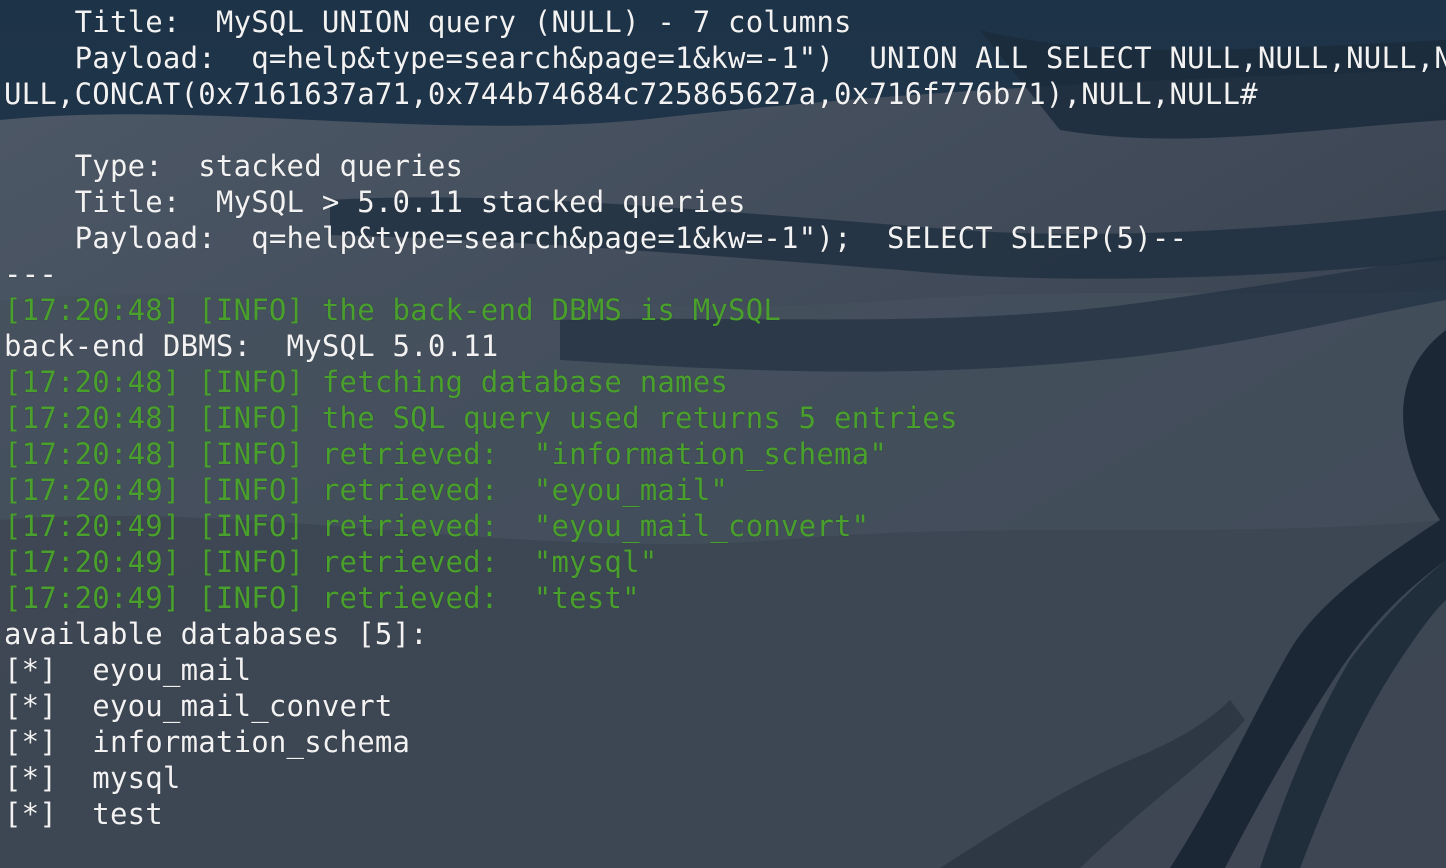 The height and width of the screenshot is (868, 1446). Describe the element at coordinates (30, 274) in the screenshot. I see `terminal-line: ---` at that location.